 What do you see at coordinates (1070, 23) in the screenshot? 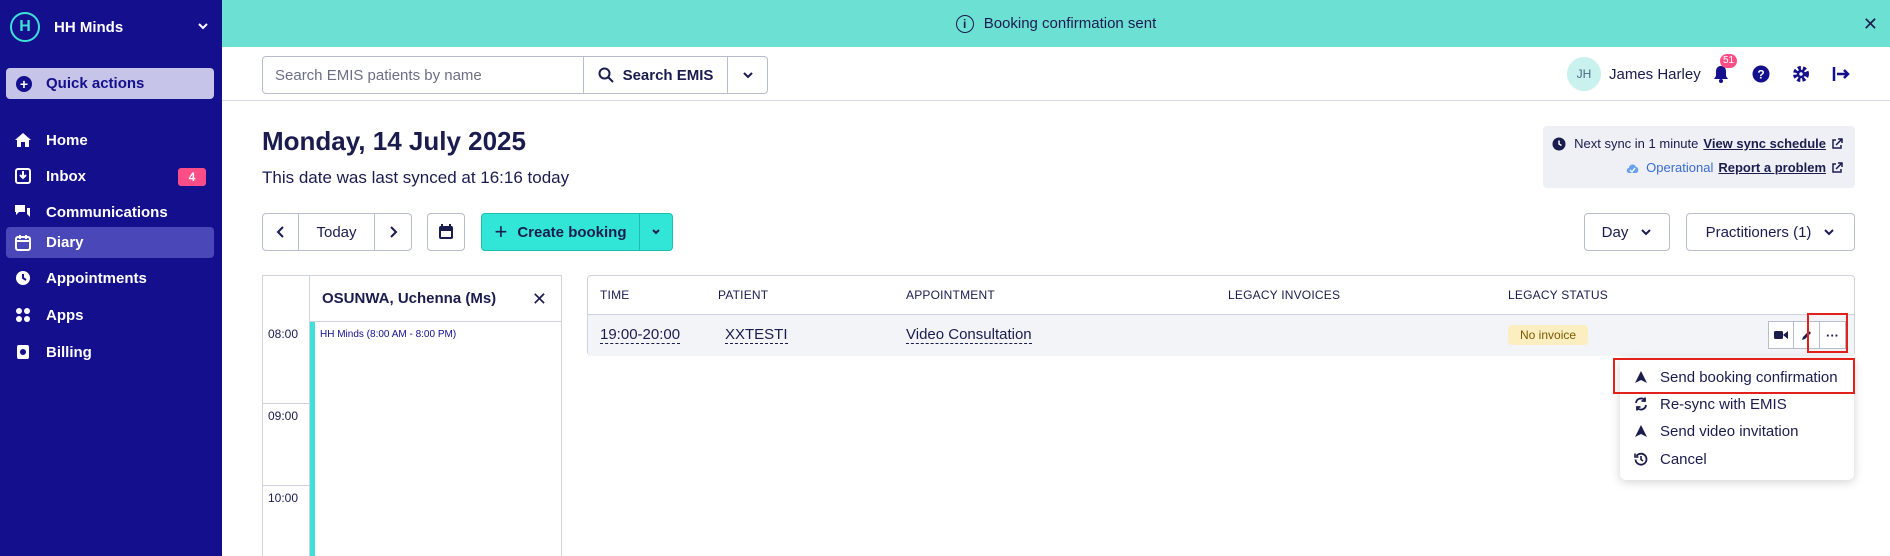
I see `toast-message: Booking confirmation sent` at bounding box center [1070, 23].